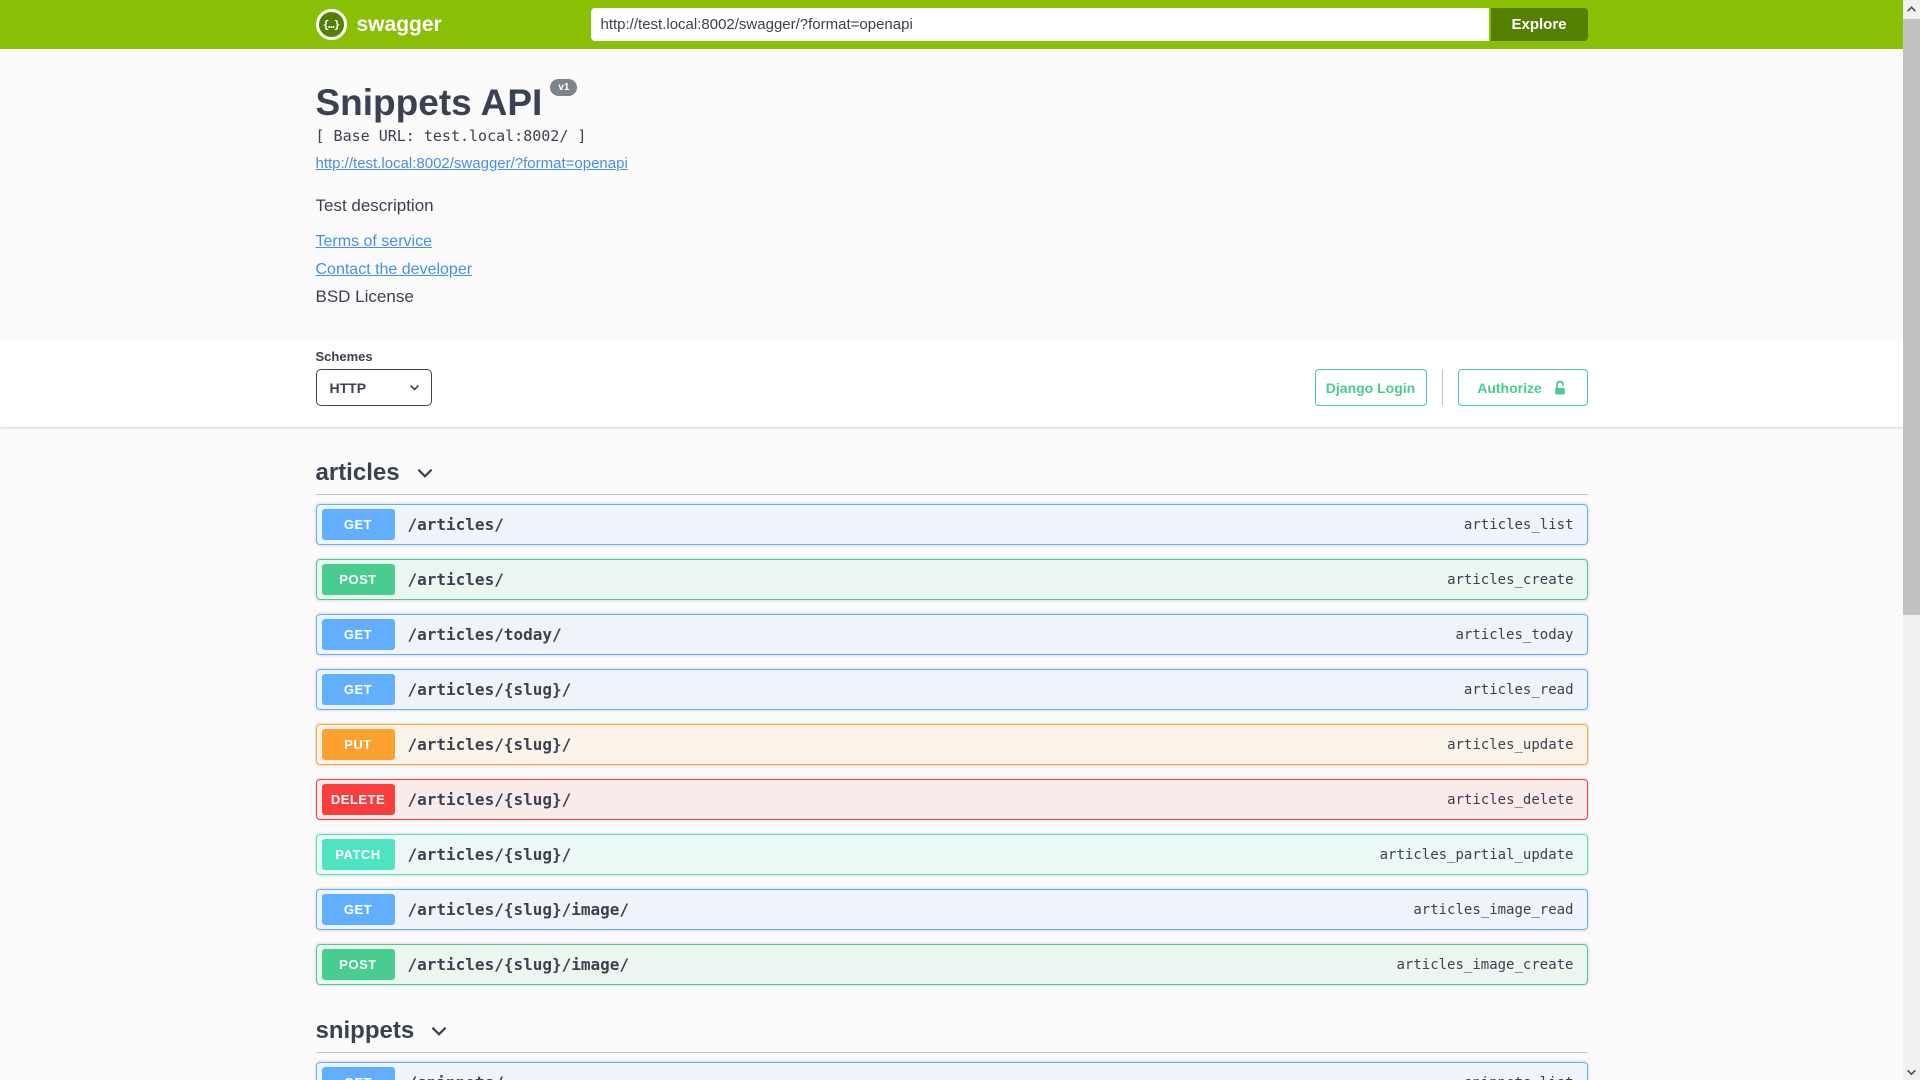 The image size is (1920, 1080). Describe the element at coordinates (951, 524) in the screenshot. I see `operation-row: GET /articles/ articles_list` at that location.